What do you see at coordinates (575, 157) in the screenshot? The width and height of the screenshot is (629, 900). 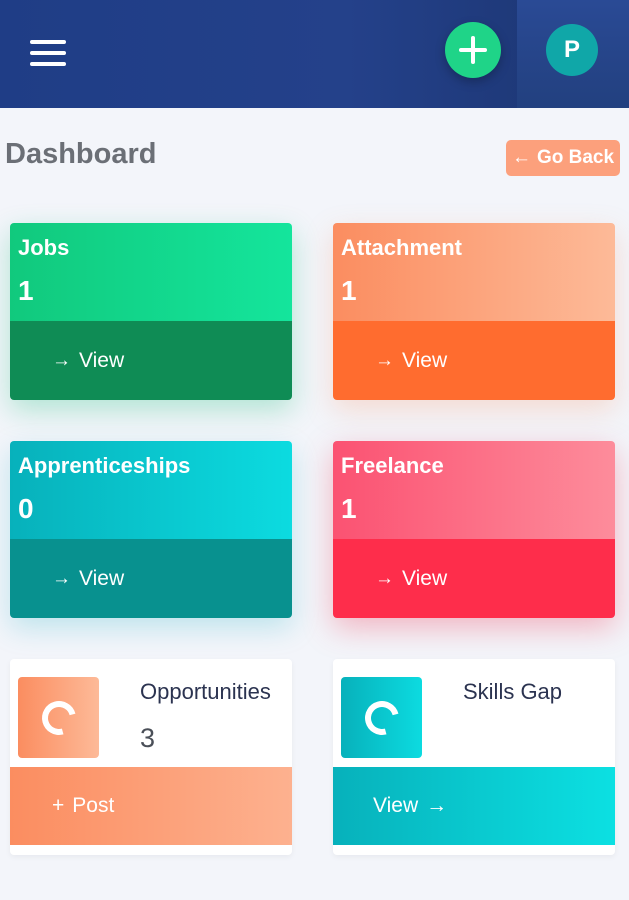 I see `go-back-label: Go Back` at bounding box center [575, 157].